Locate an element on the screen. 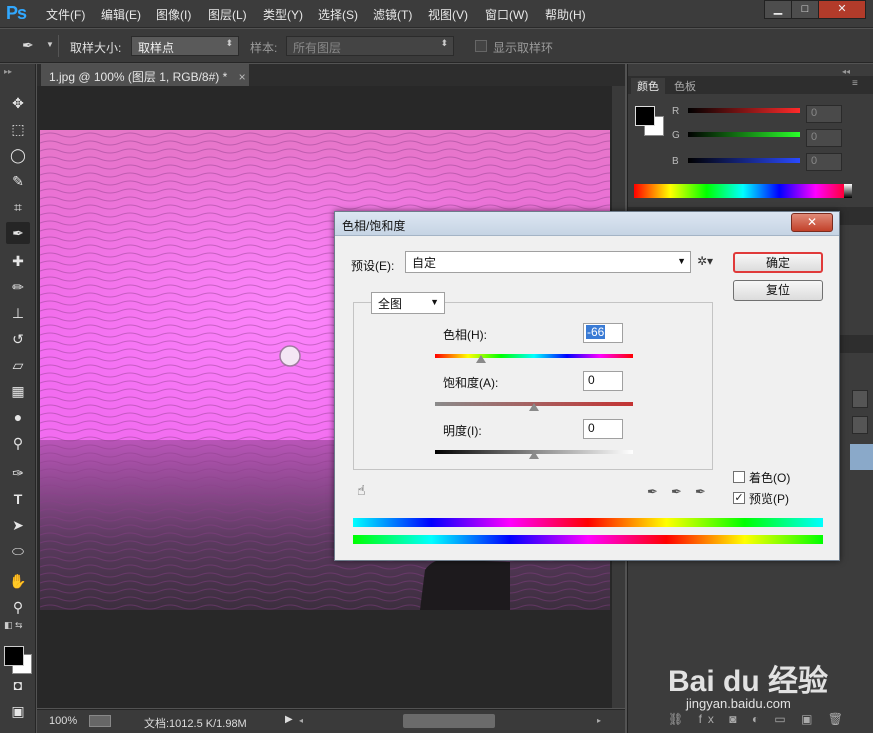  layers-footer-icons: ⛓ fx ◙ ◐ ▭ ▣ 🗑 is located at coordinates (758, 719).